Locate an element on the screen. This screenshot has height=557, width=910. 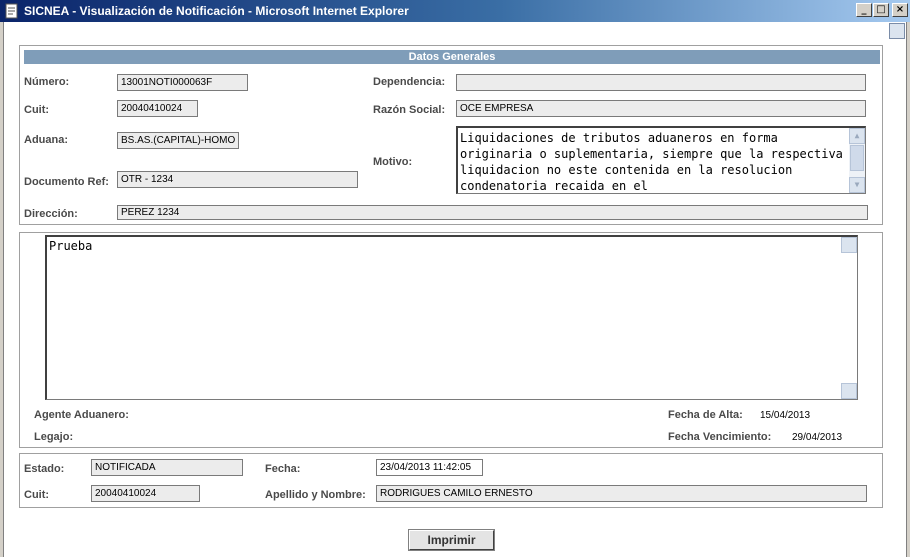
ie-page-icon is located at coordinates (12, 11).